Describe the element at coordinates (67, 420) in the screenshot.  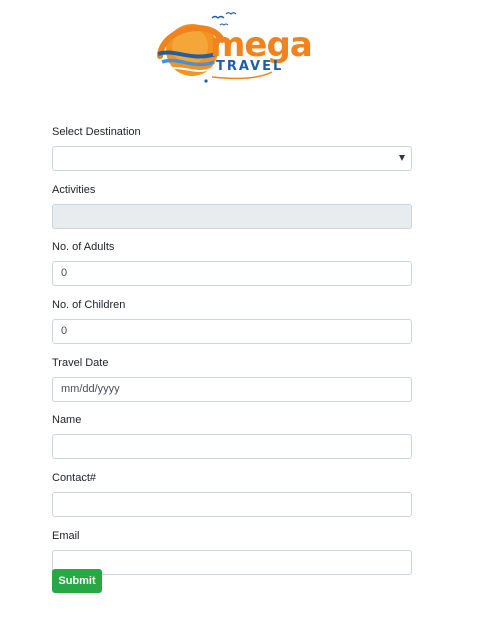
I see `name-label: Name` at that location.